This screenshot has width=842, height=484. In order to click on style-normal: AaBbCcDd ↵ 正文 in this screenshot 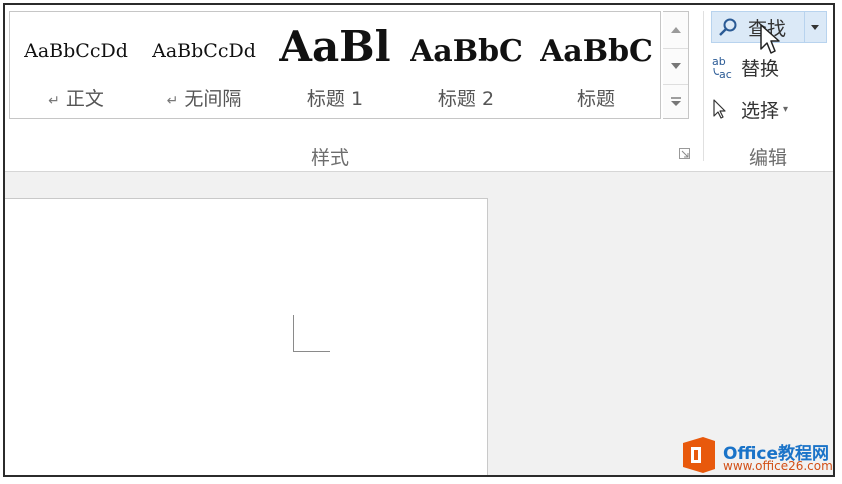, I will do `click(76, 65)`.